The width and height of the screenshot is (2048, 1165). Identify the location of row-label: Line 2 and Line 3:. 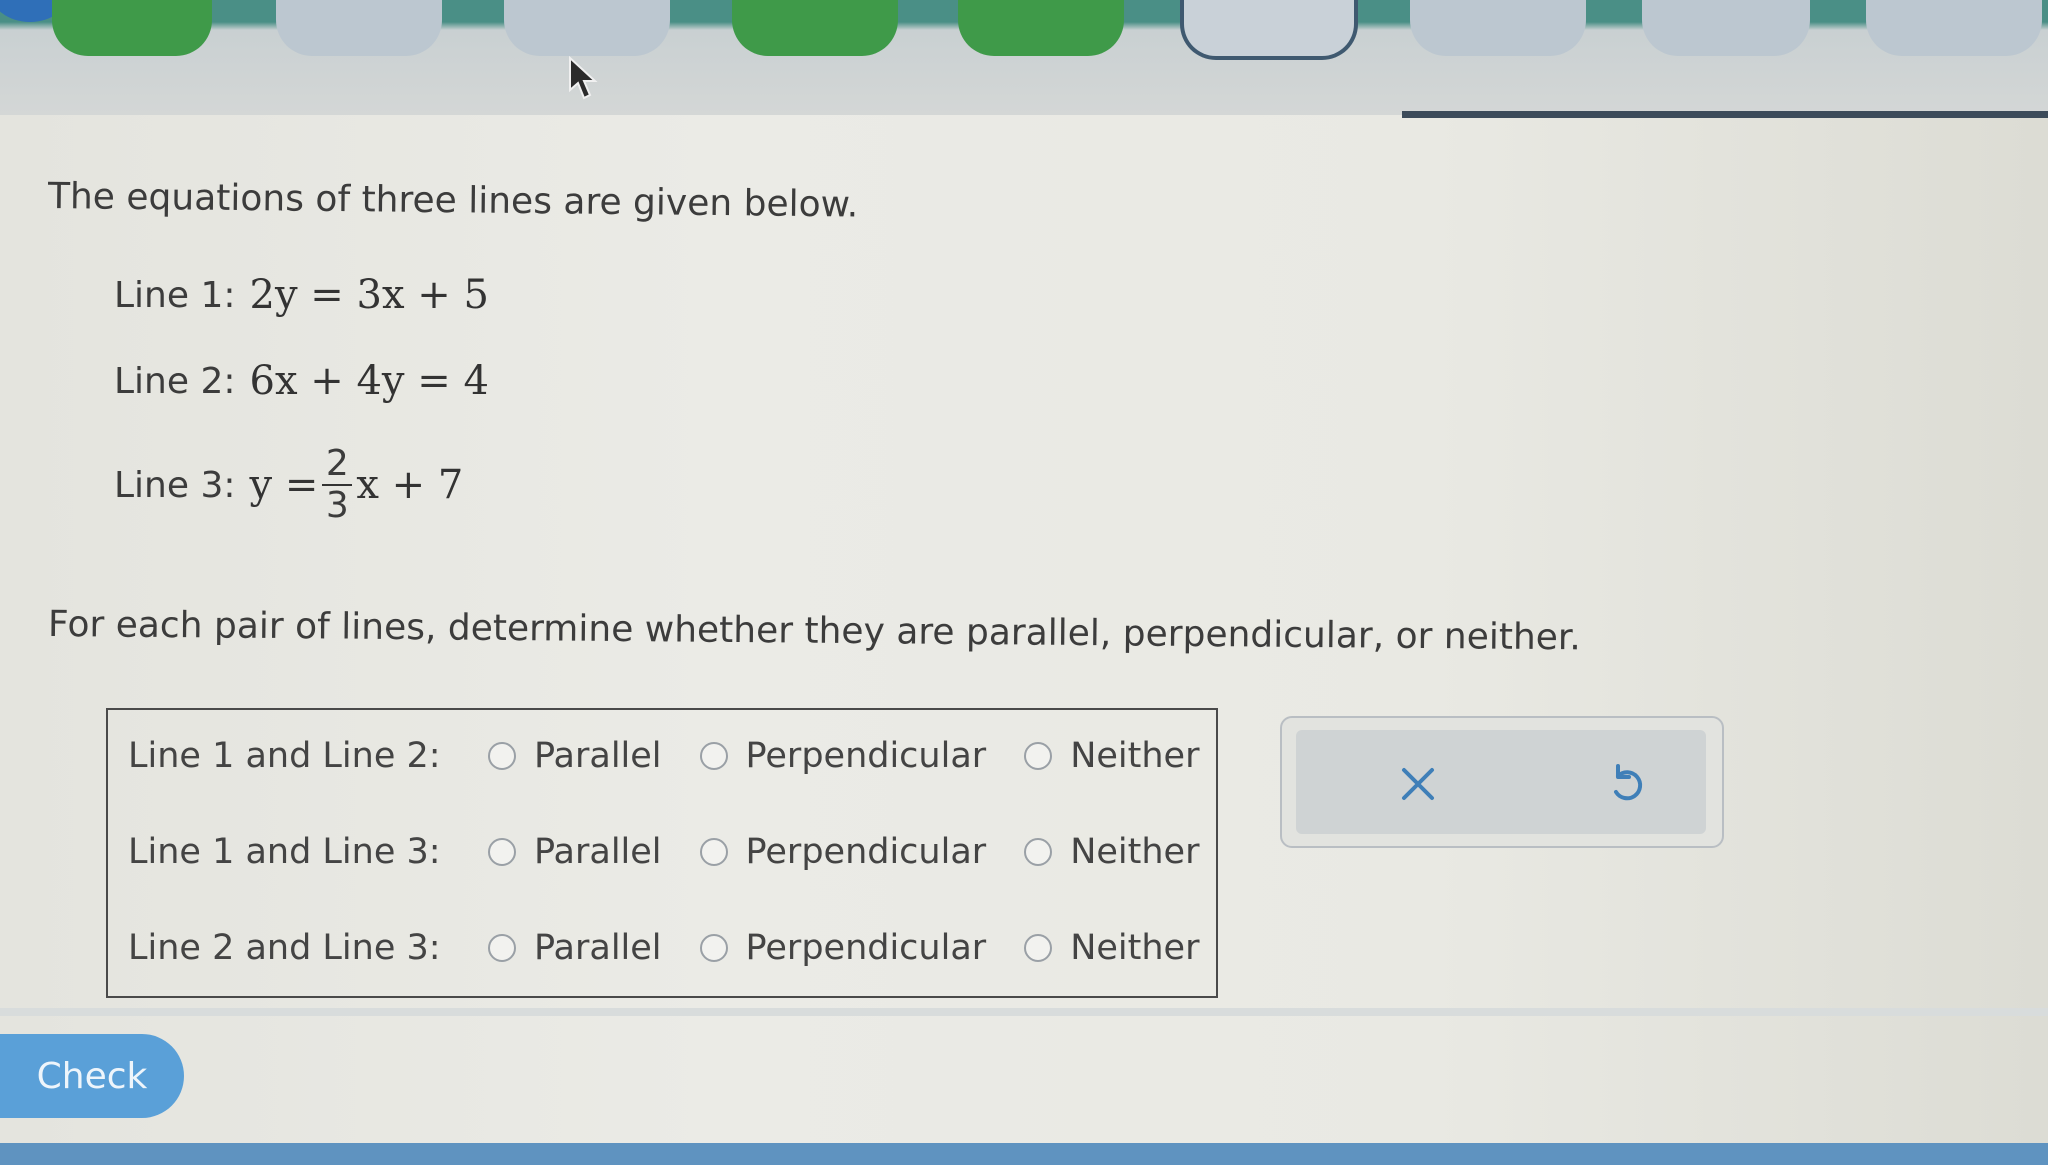
(284, 948).